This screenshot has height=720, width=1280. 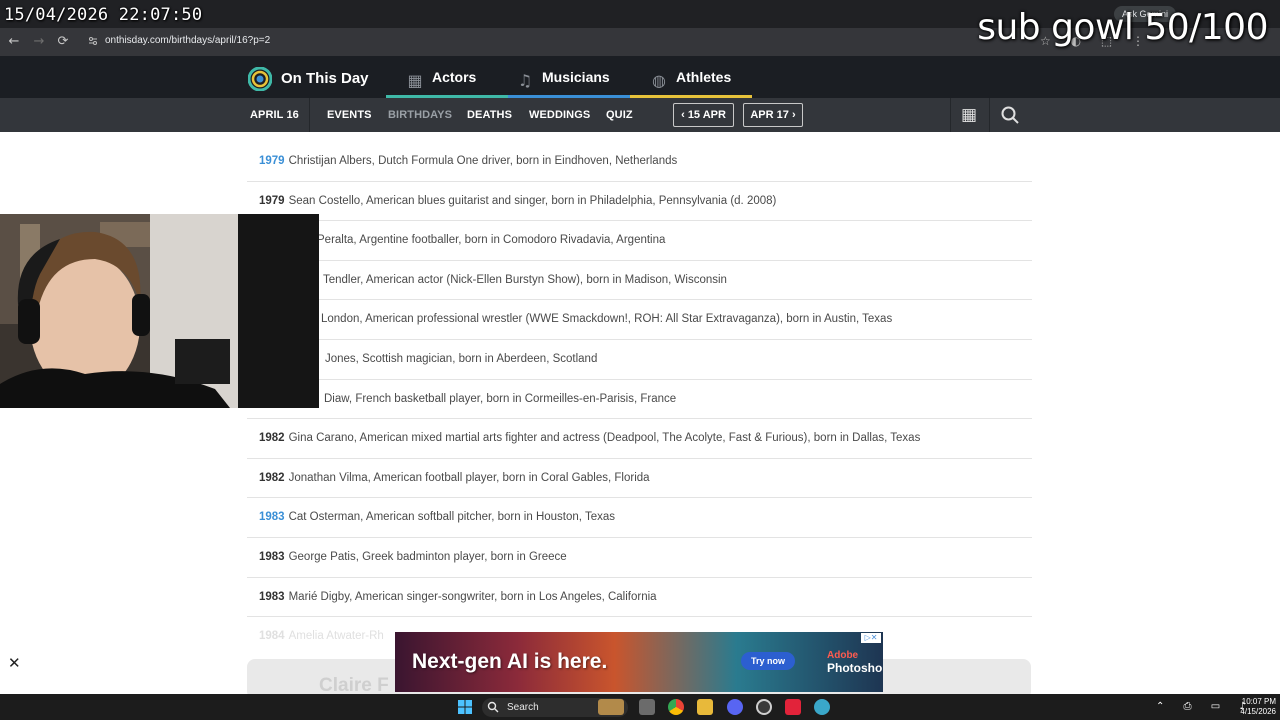 I want to click on search-highlight-icon, so click(x=611, y=707).